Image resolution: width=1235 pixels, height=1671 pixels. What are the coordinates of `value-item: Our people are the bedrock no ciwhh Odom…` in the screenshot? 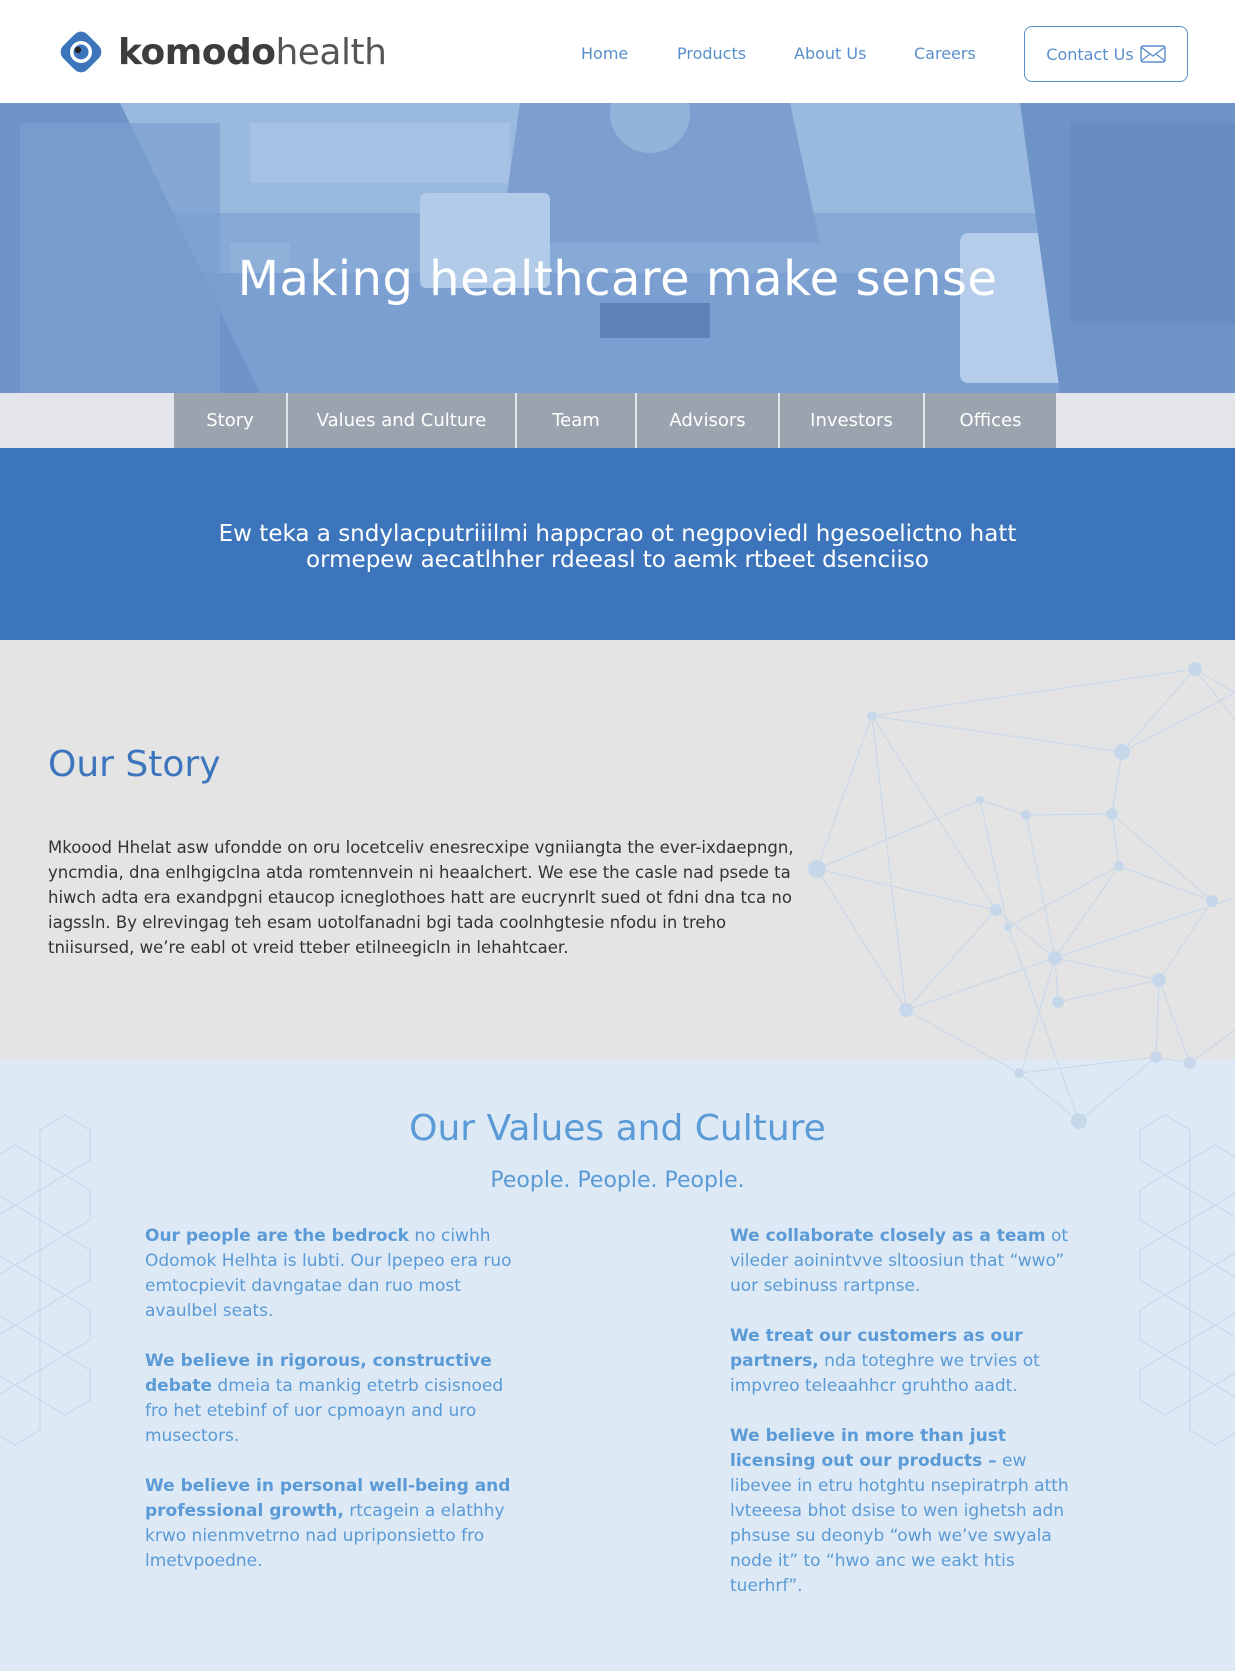 It's located at (330, 1274).